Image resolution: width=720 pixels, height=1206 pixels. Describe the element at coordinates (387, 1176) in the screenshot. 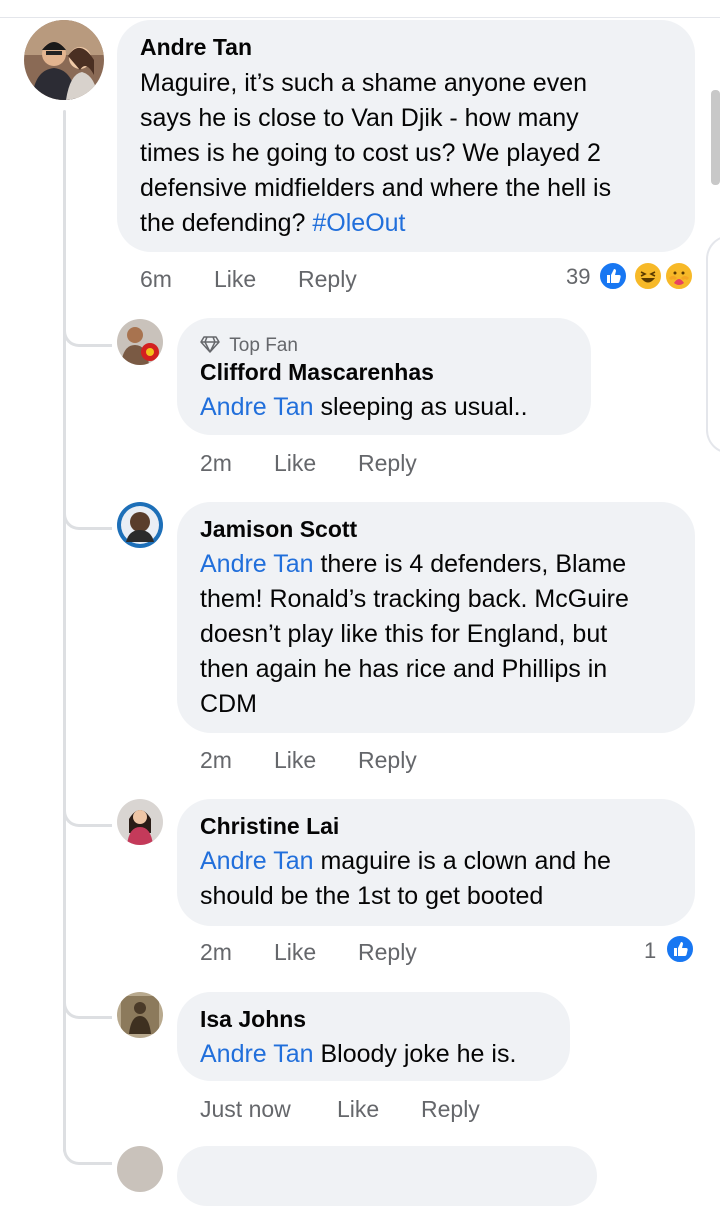

I see `reply-bubble` at that location.